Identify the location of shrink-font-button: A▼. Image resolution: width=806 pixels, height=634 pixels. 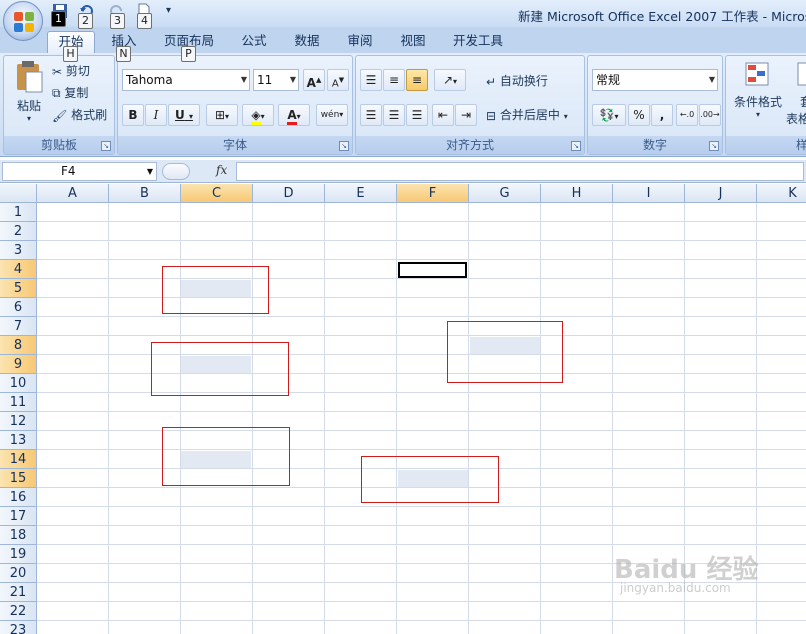
(338, 80).